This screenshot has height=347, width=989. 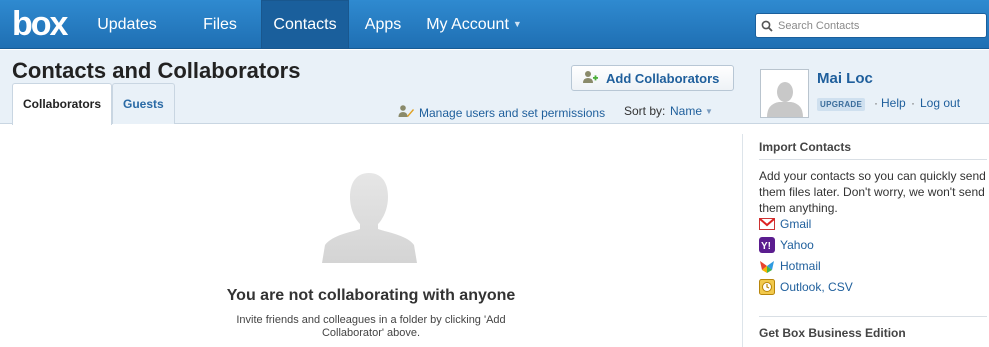 What do you see at coordinates (371, 295) in the screenshot?
I see `empty-state-title: You are not collaborating with anyone` at bounding box center [371, 295].